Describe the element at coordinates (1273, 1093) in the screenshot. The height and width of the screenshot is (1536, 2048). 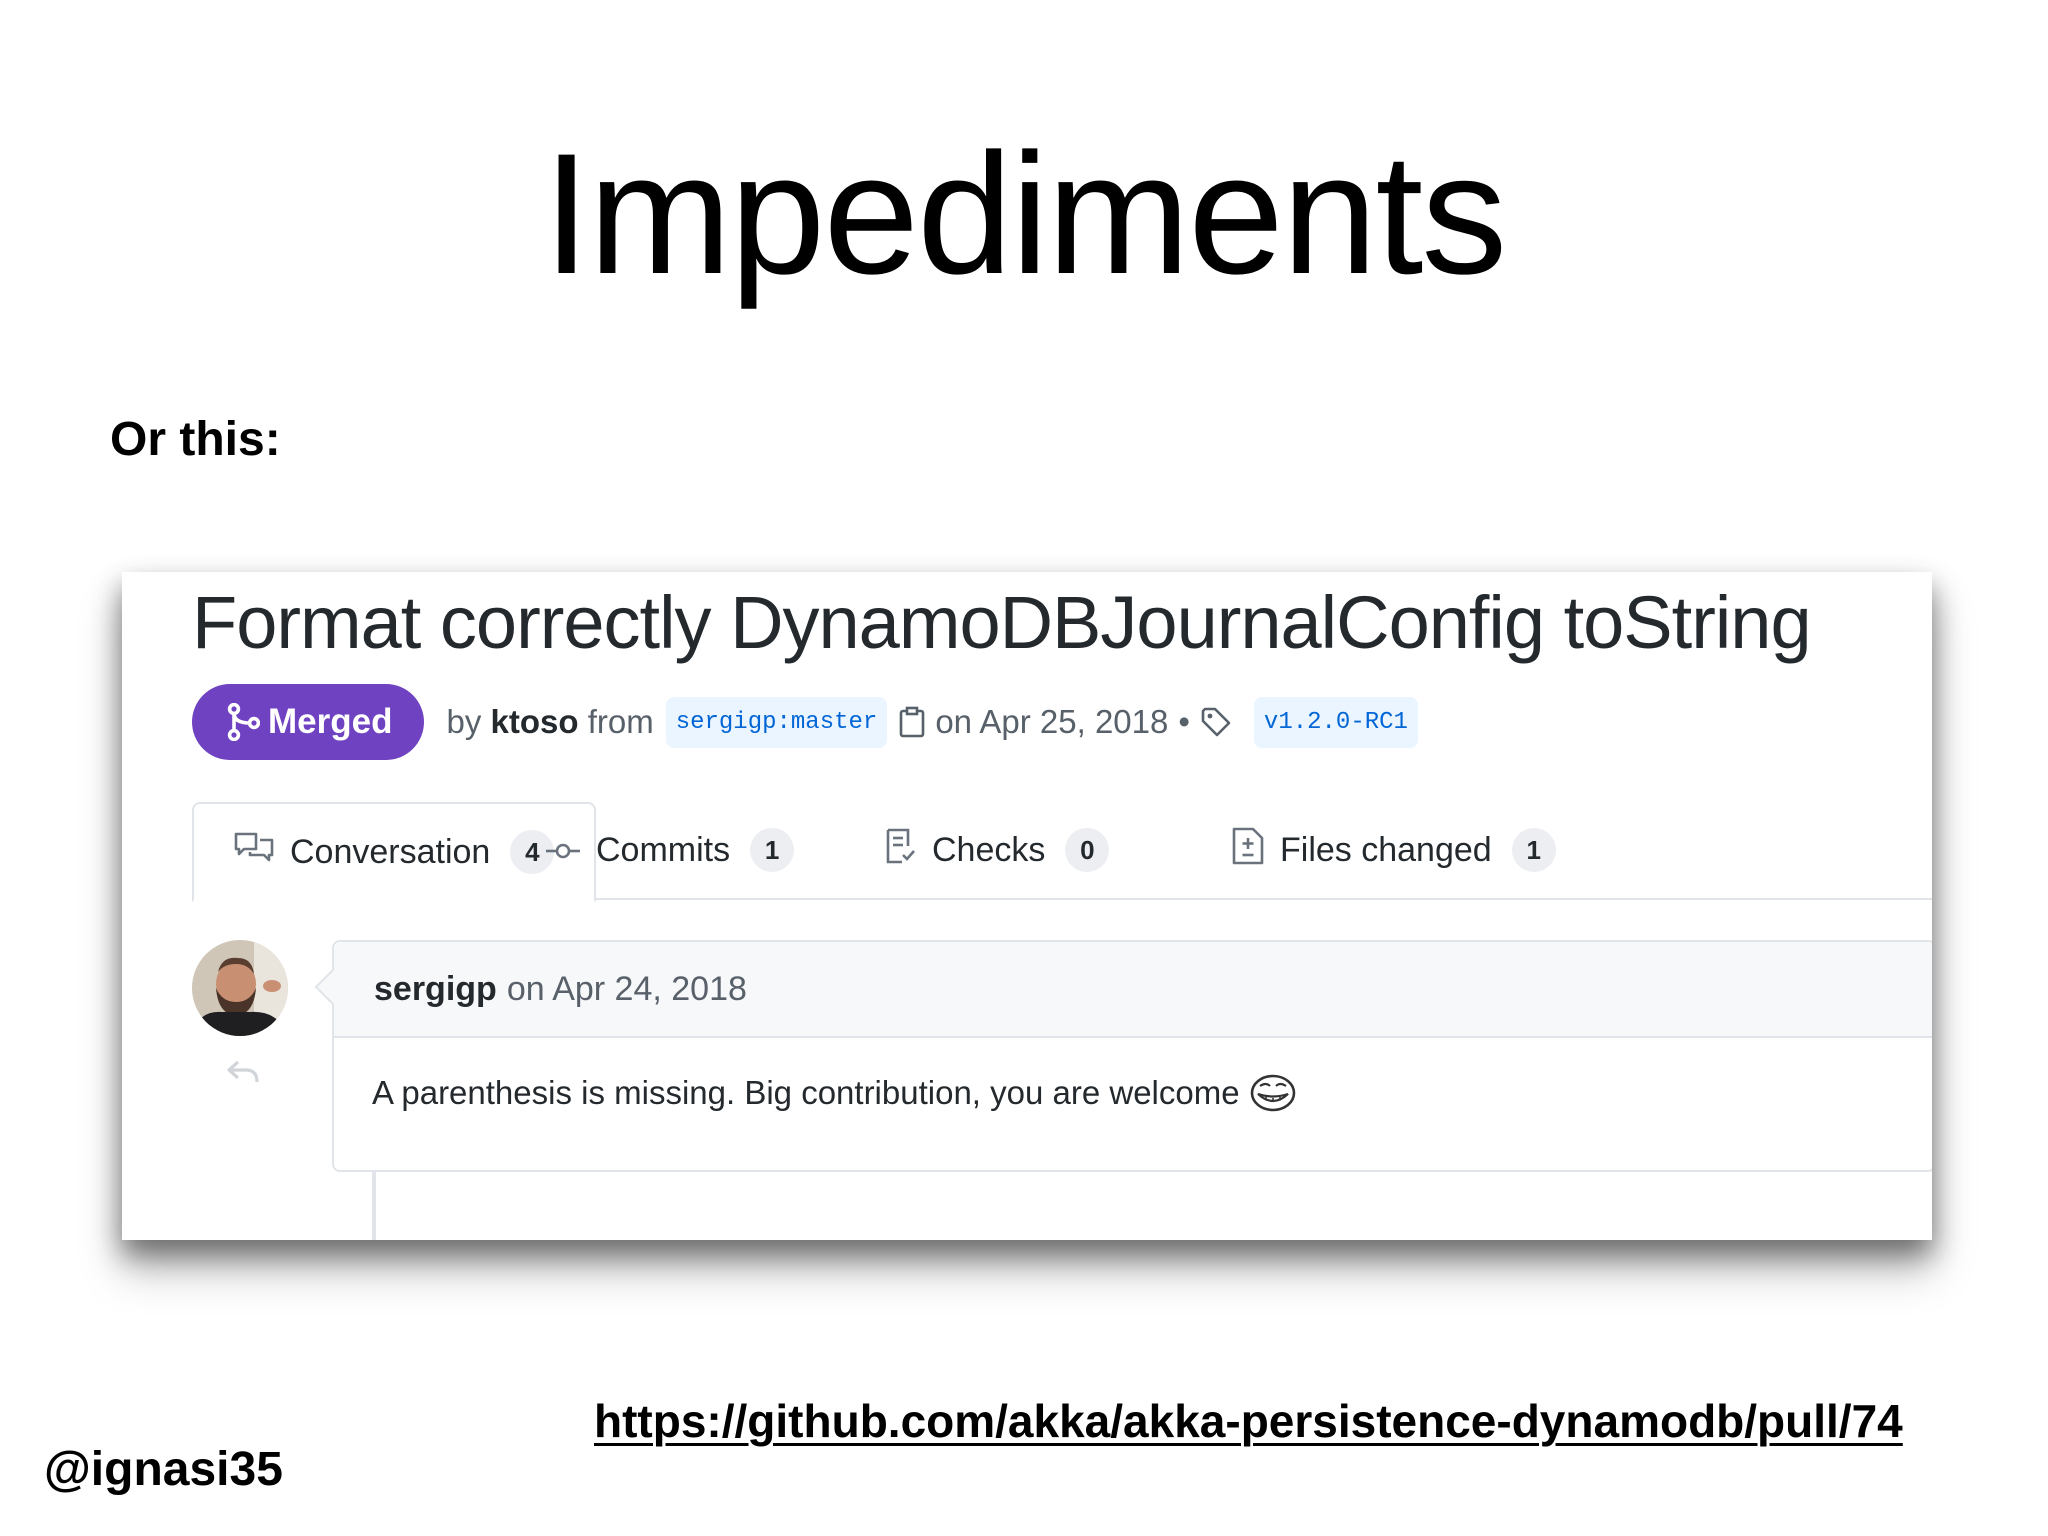
I see `trollface-emoji-icon` at that location.